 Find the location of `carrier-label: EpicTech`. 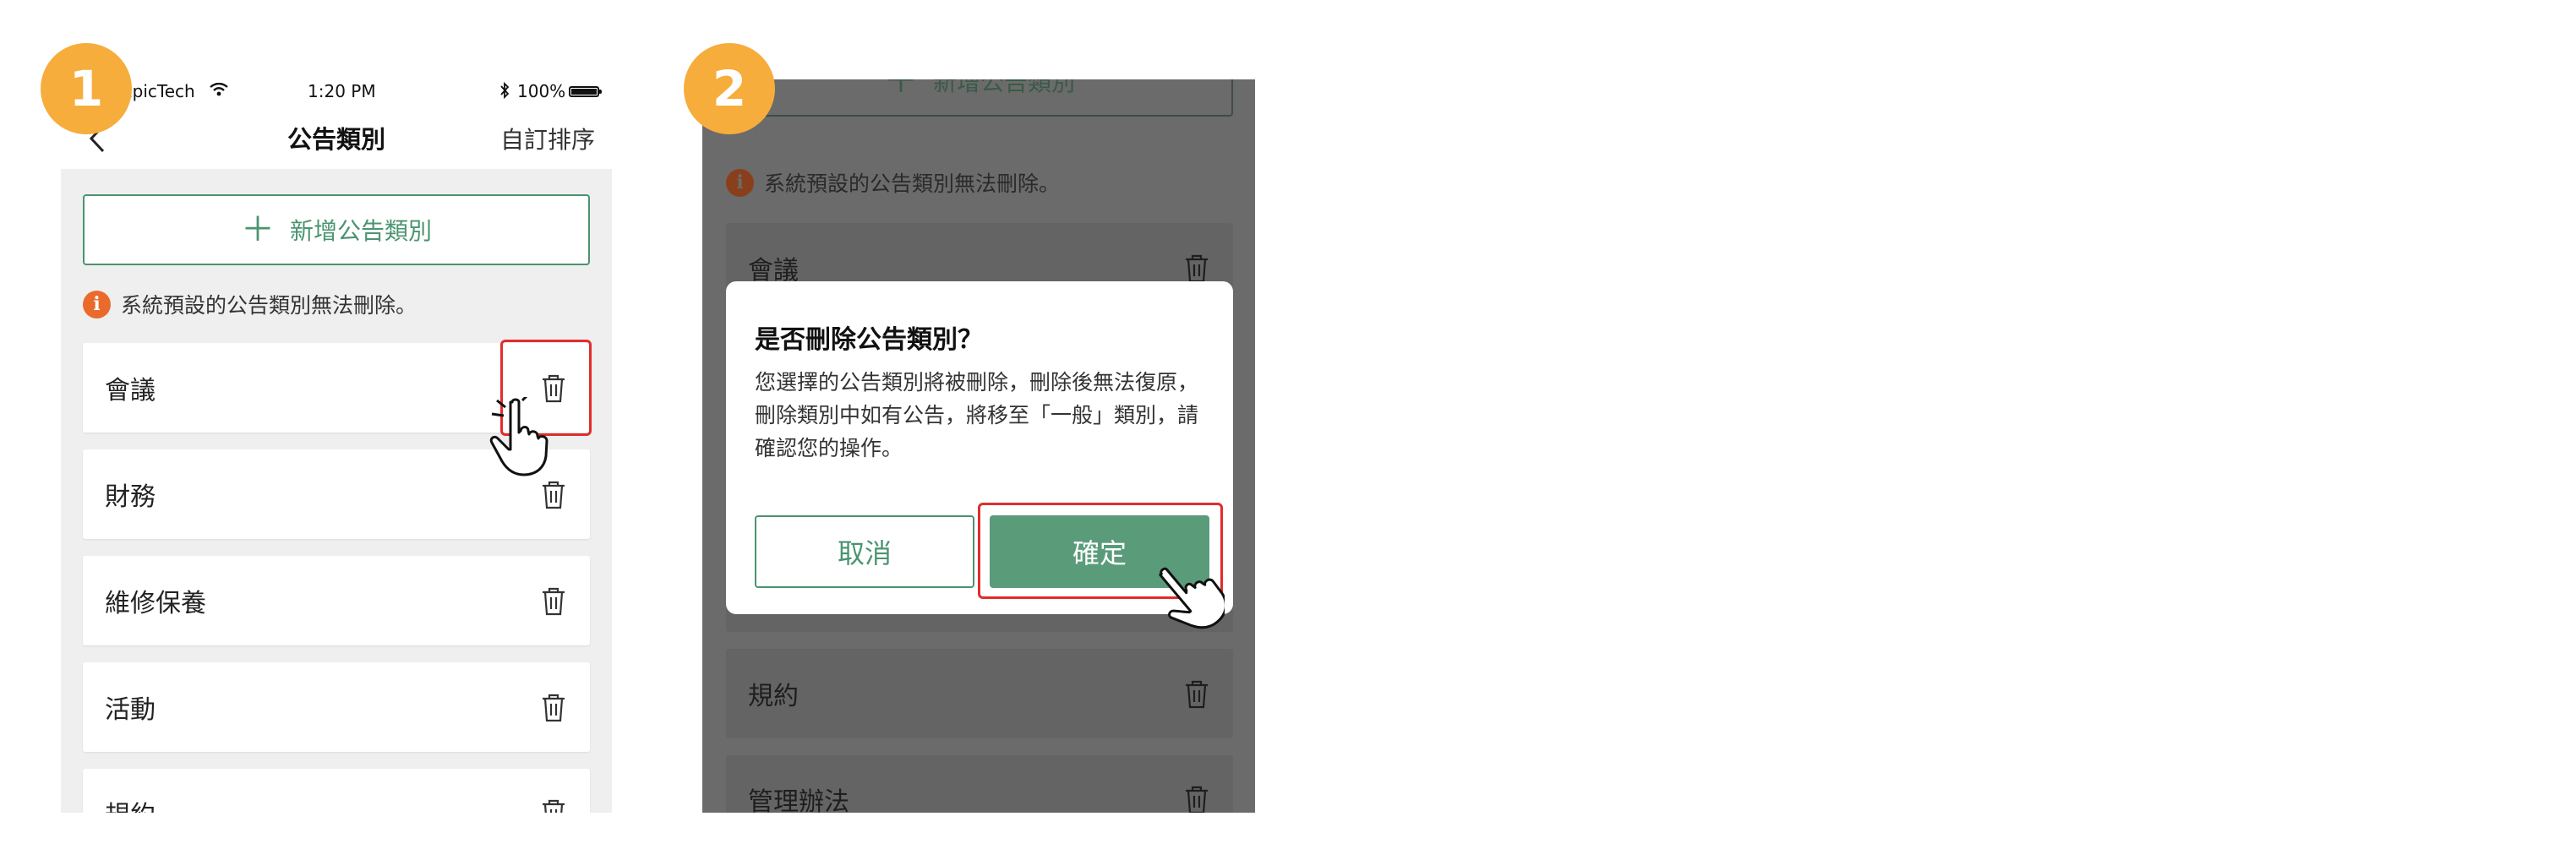

carrier-label: EpicTech is located at coordinates (158, 91).